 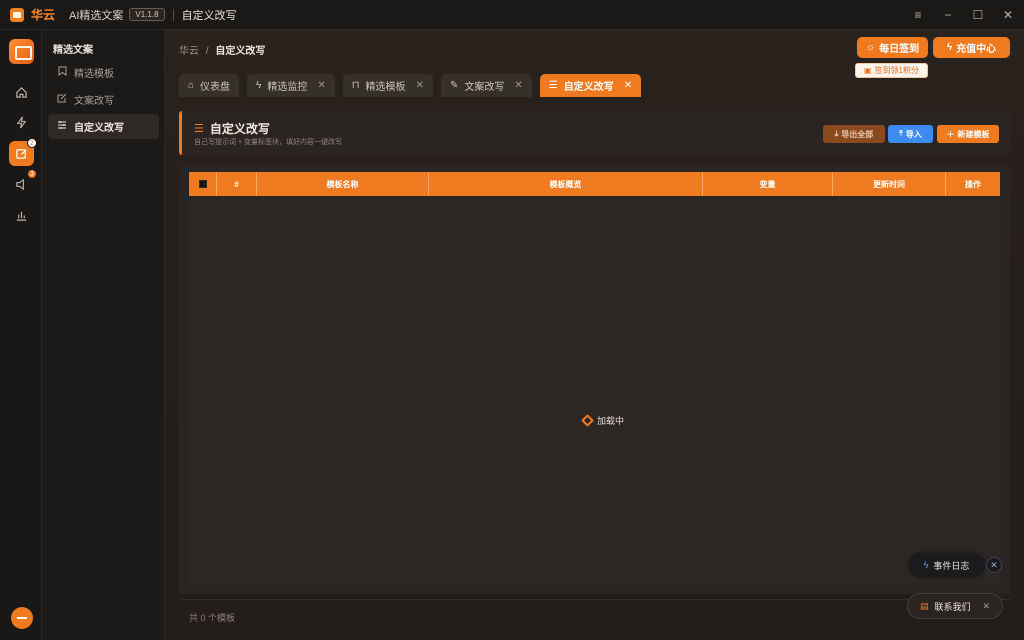 I want to click on sun-icon: ☼, so click(x=870, y=47).